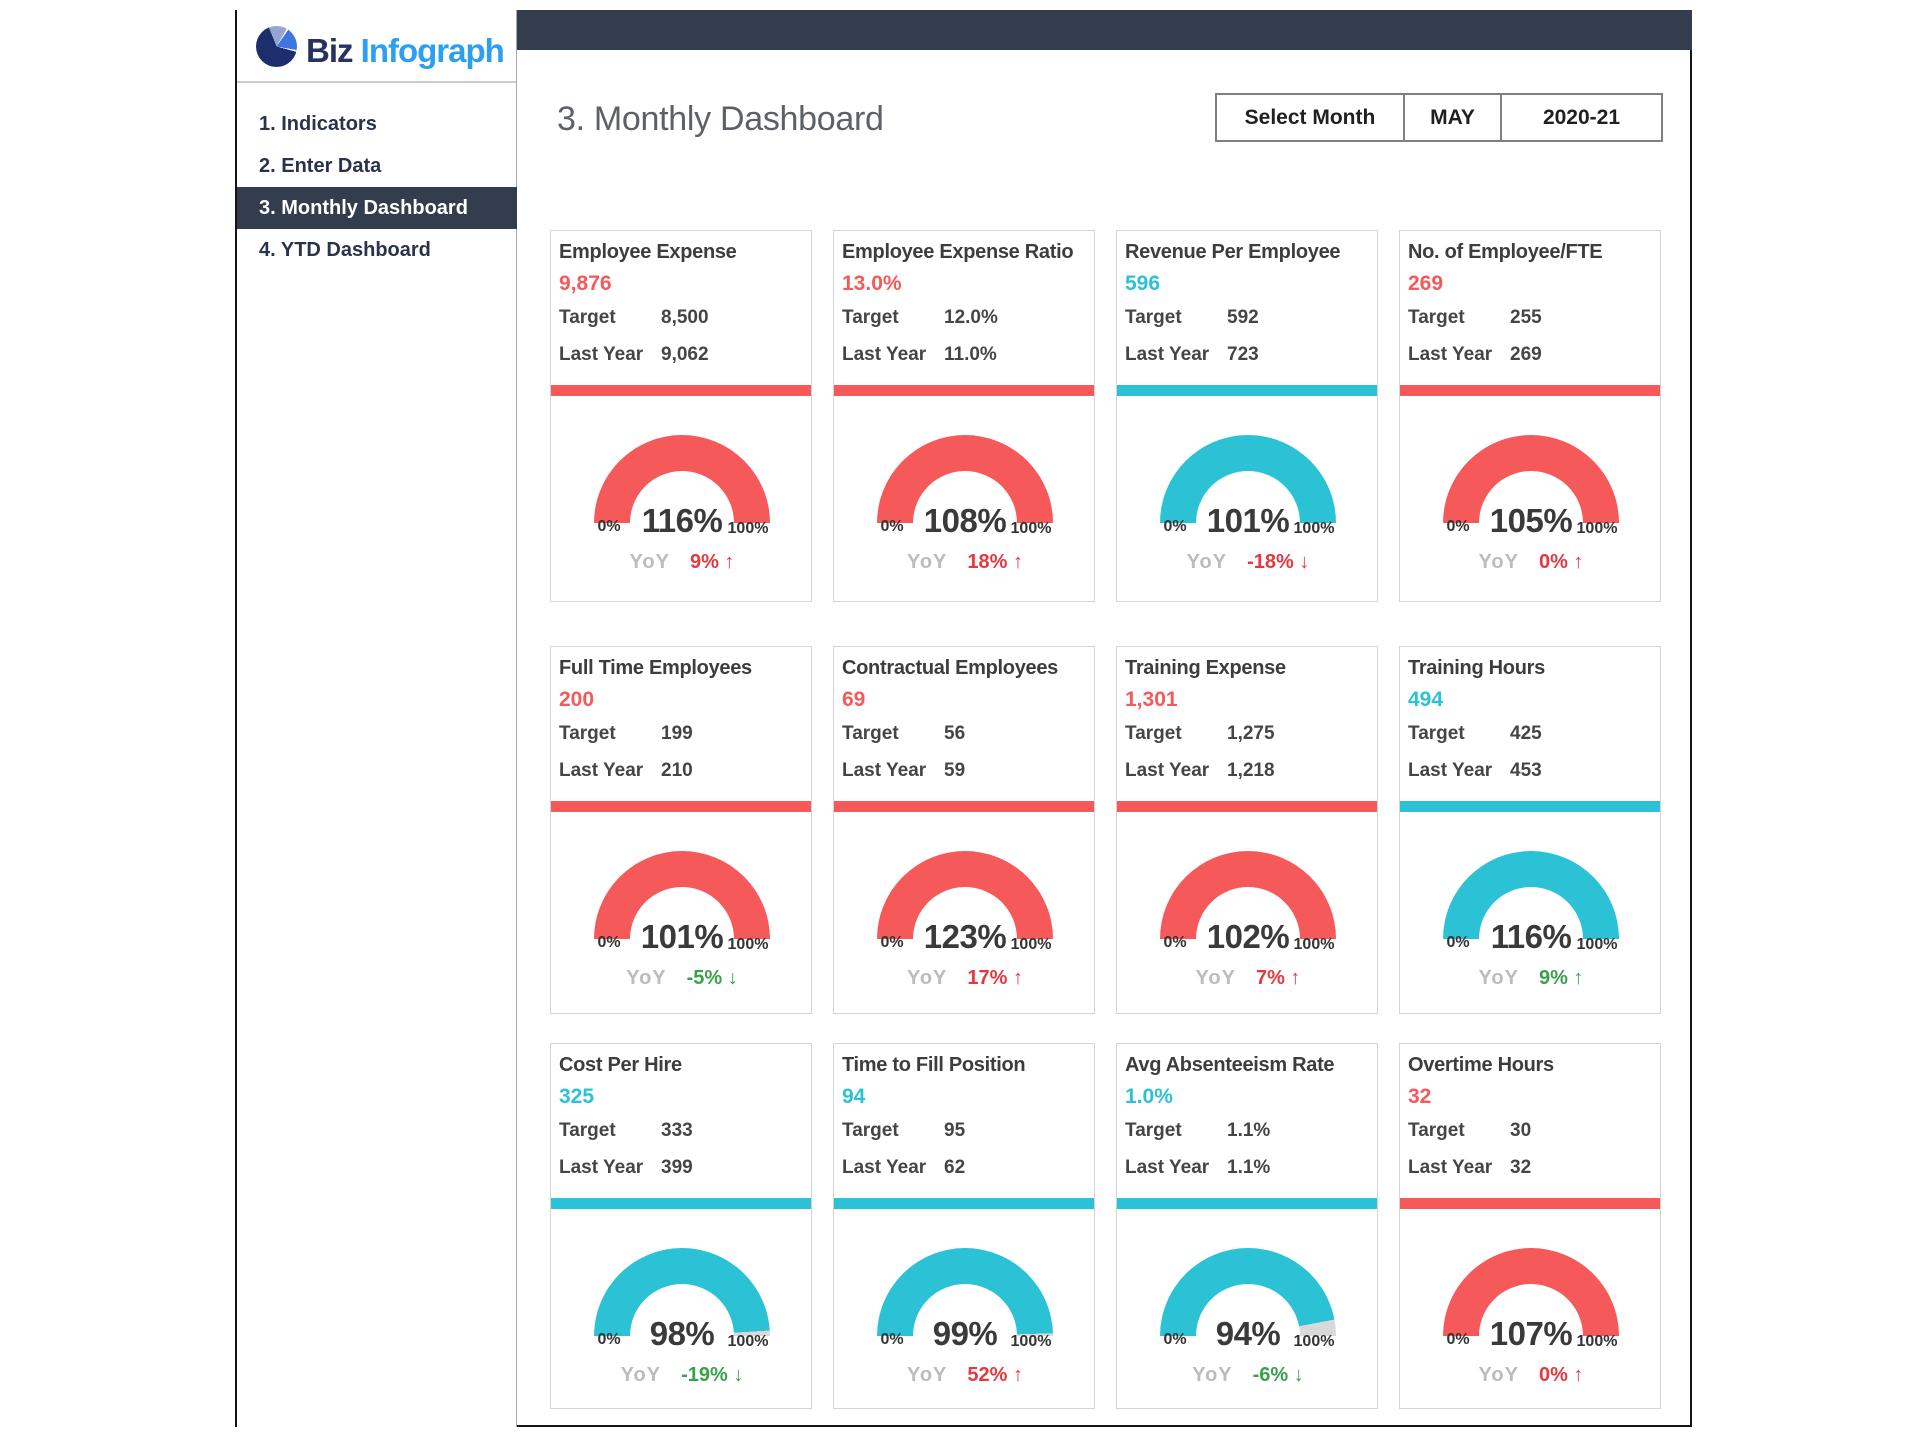  I want to click on target-row: Target 199, so click(626, 734).